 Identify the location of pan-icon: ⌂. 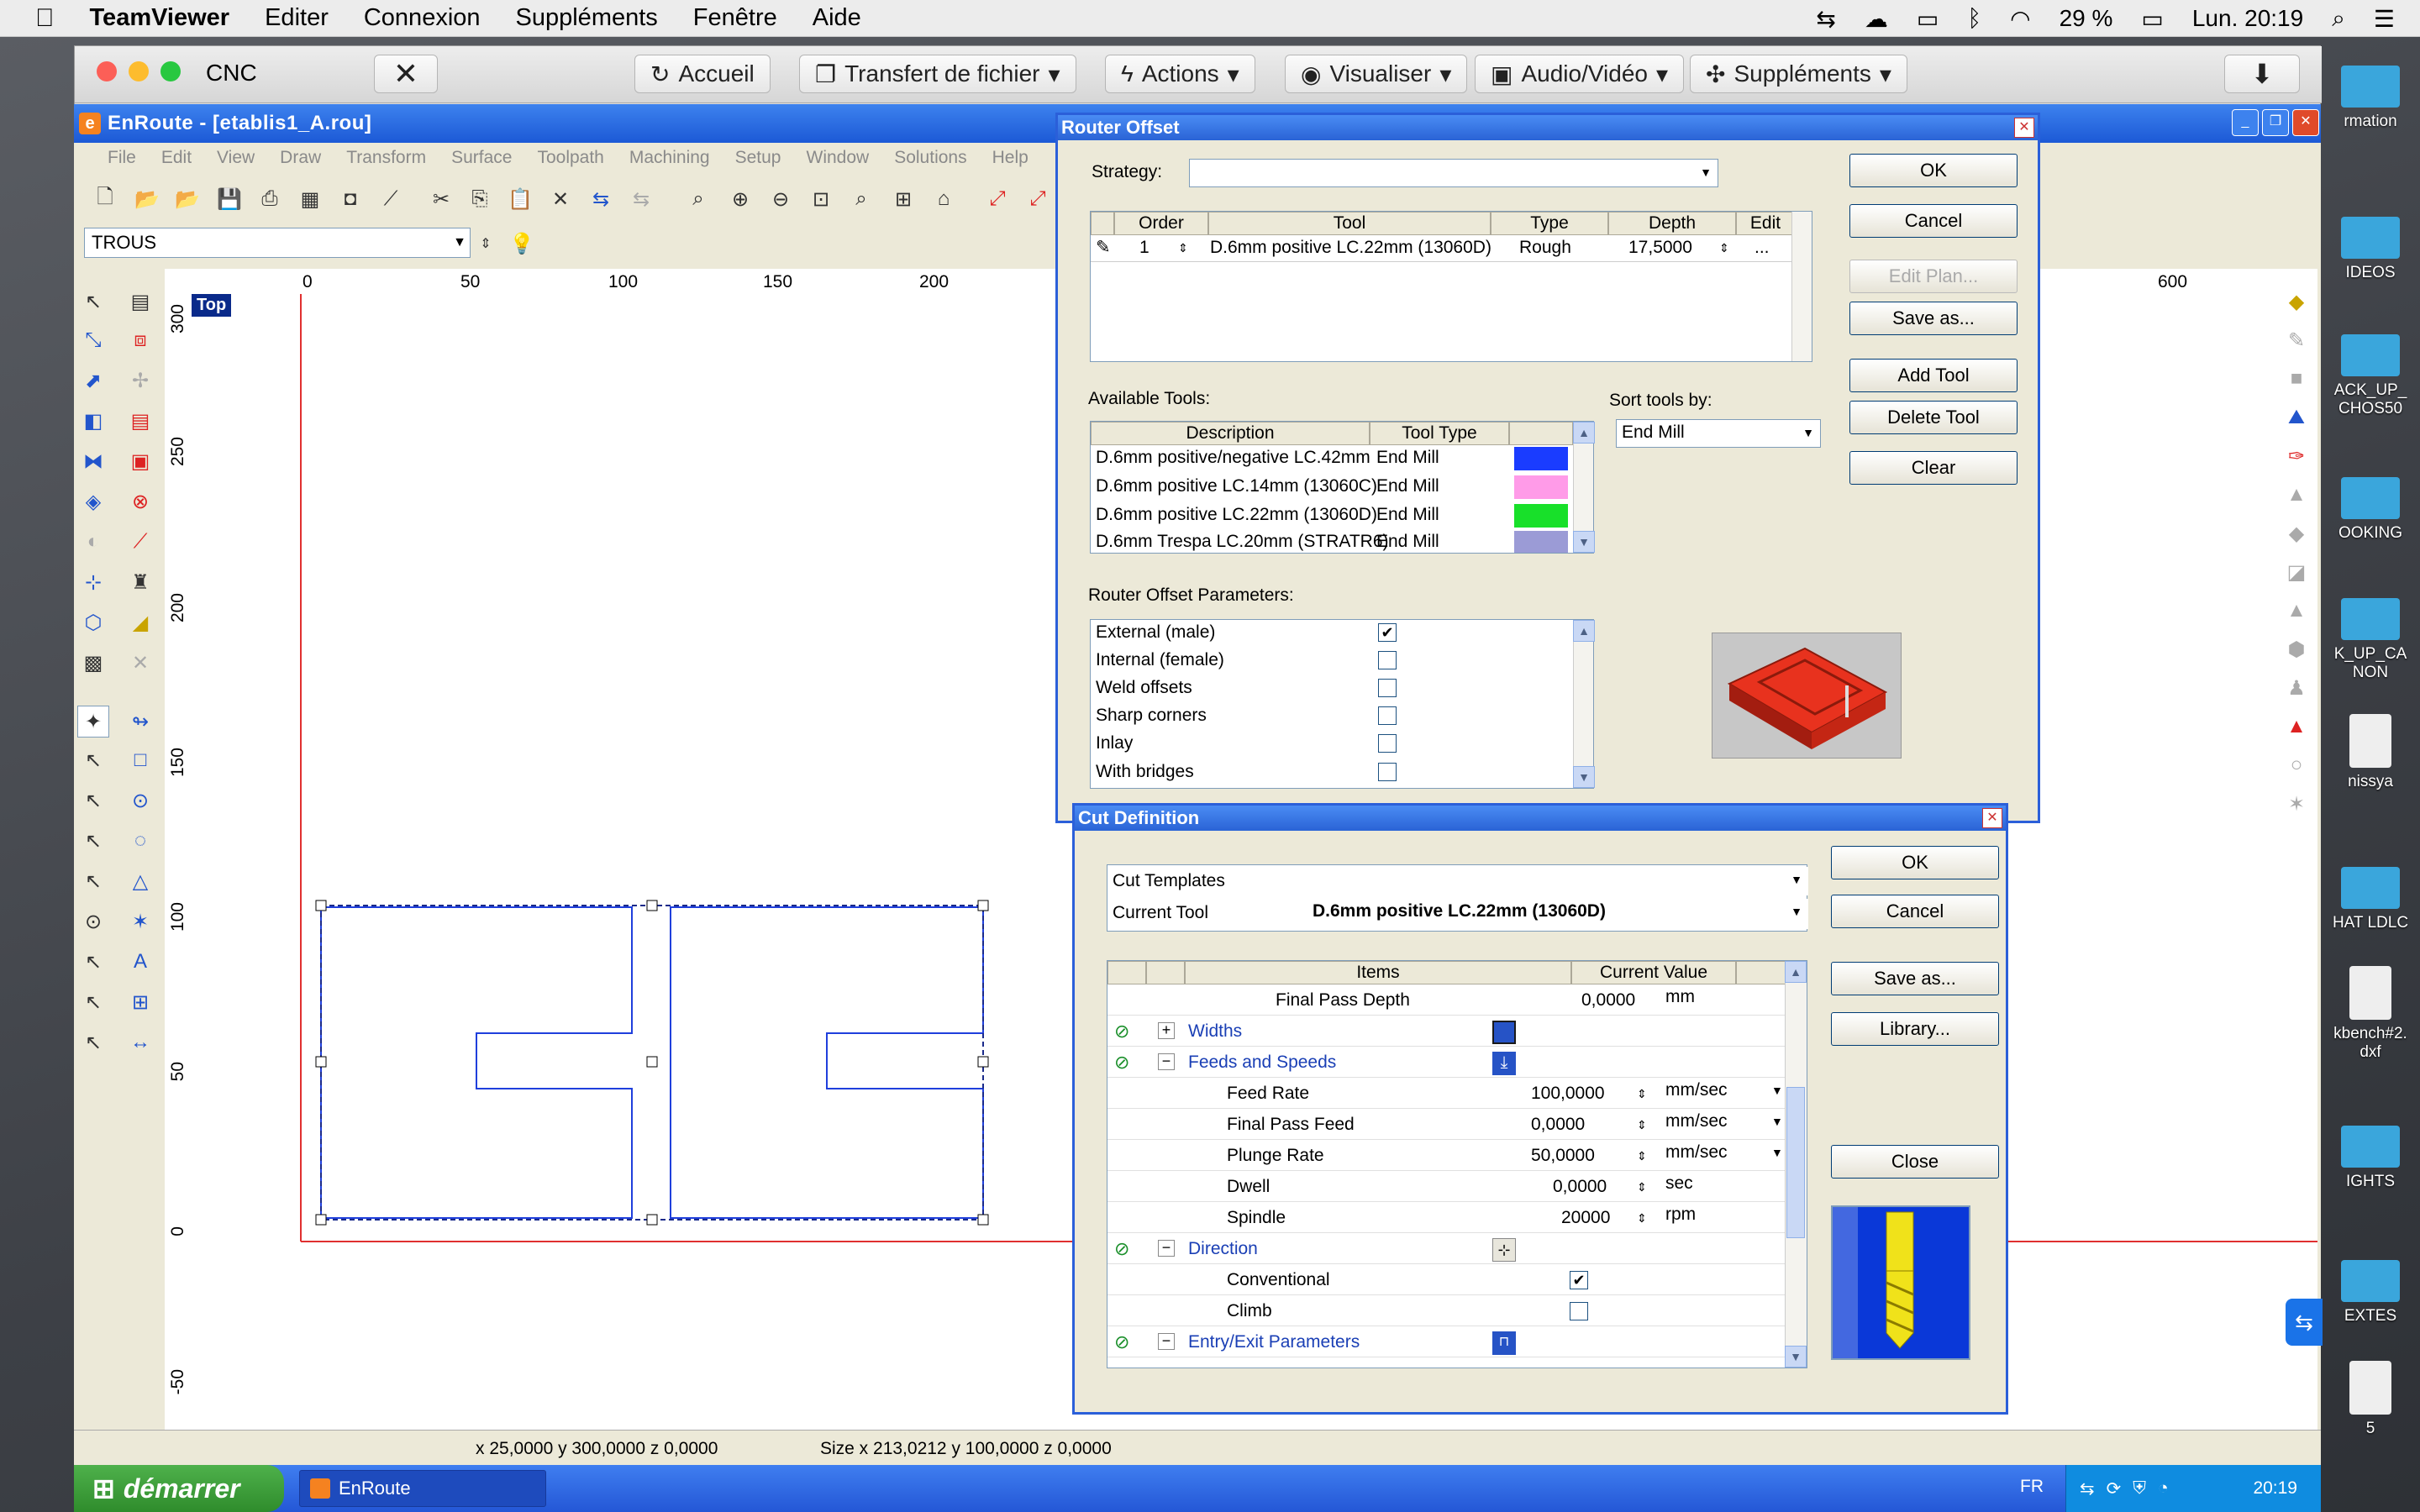
(944, 199).